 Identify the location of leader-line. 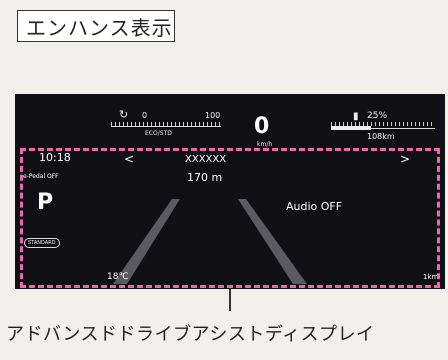
(230, 300).